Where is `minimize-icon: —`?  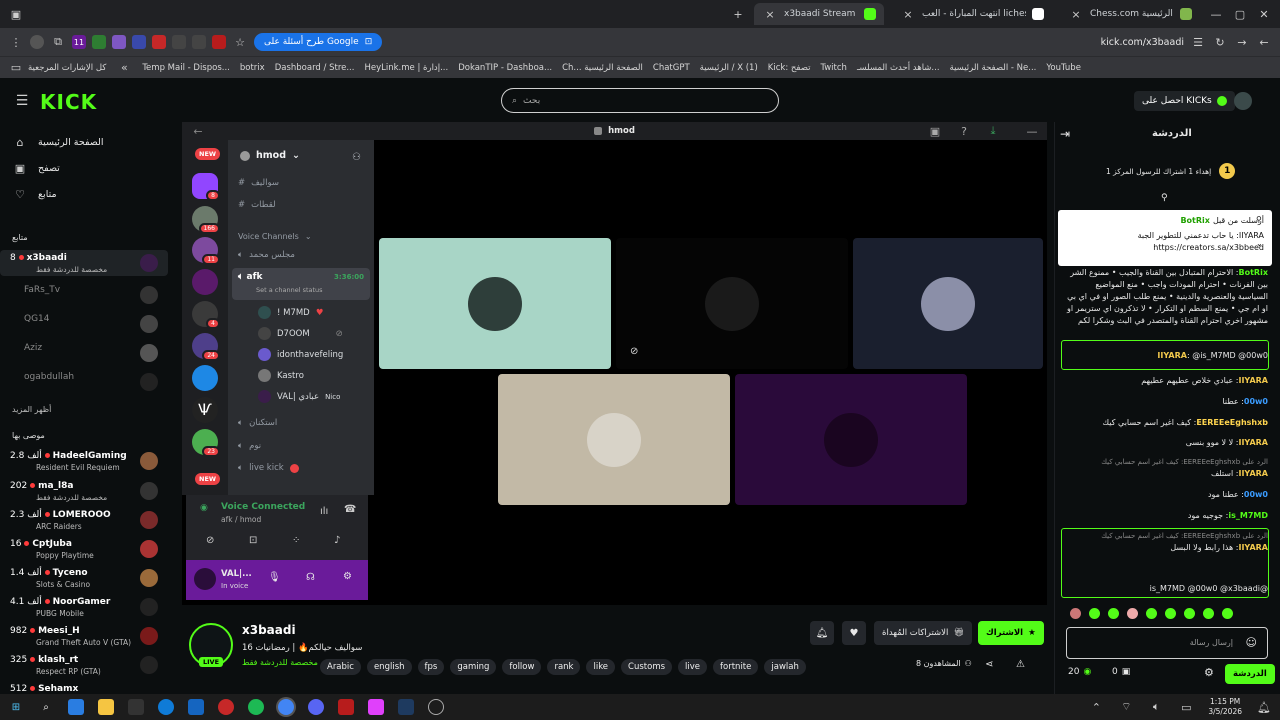
minimize-icon: — is located at coordinates (1216, 14).